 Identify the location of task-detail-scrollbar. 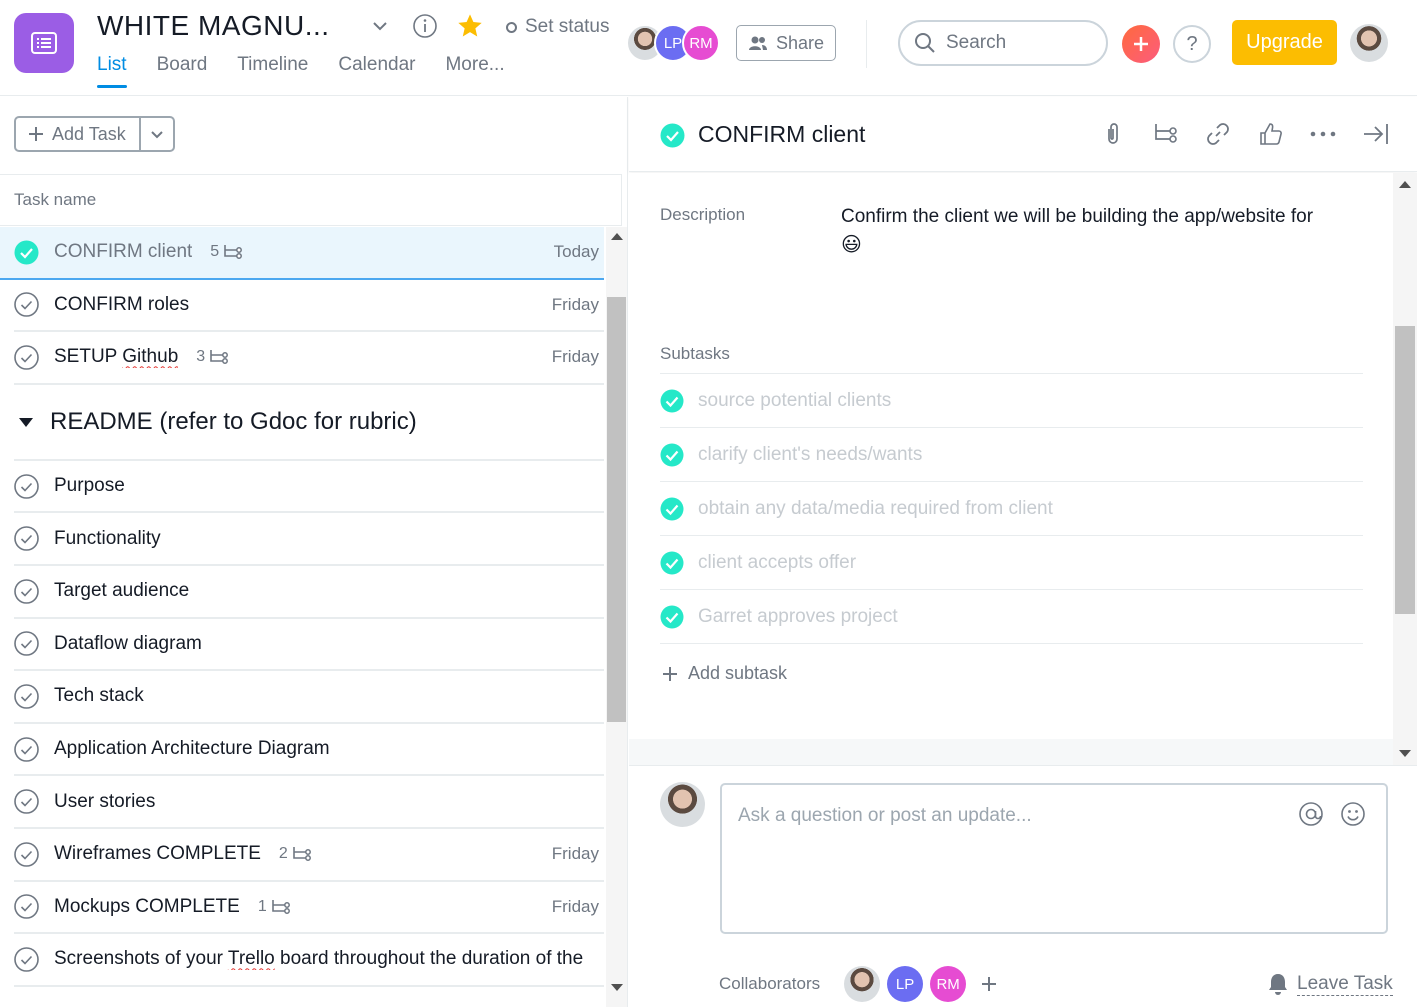
(1405, 469).